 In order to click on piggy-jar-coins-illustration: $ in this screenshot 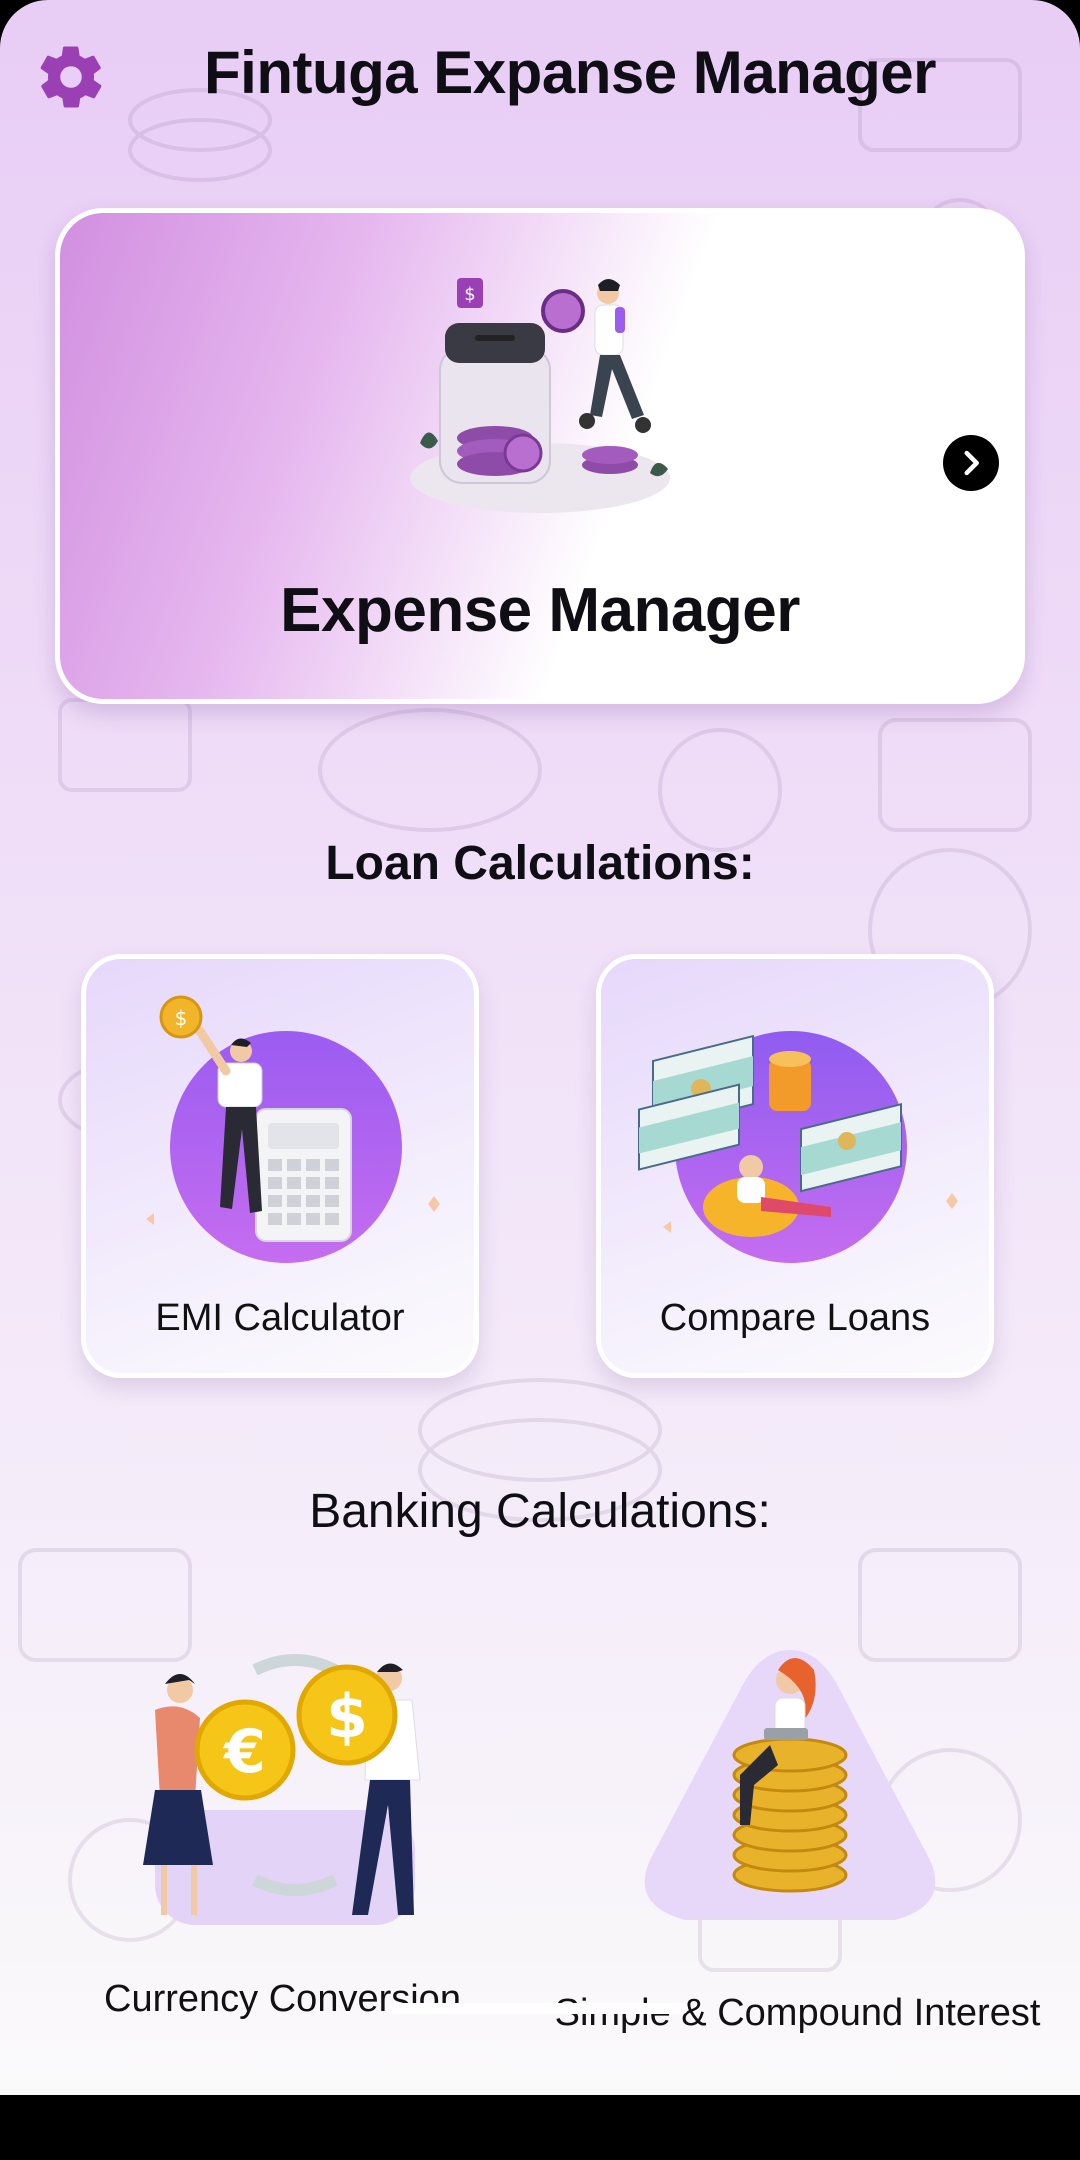, I will do `click(540, 395)`.